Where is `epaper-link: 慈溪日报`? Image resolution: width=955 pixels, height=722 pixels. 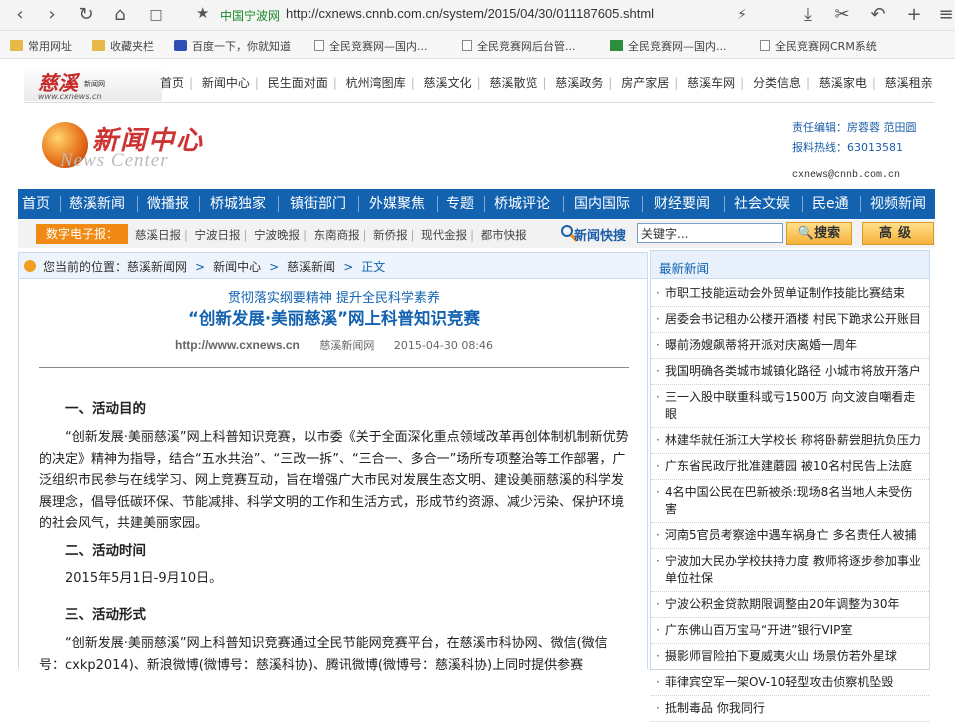
epaper-link: 慈溪日报 is located at coordinates (158, 235).